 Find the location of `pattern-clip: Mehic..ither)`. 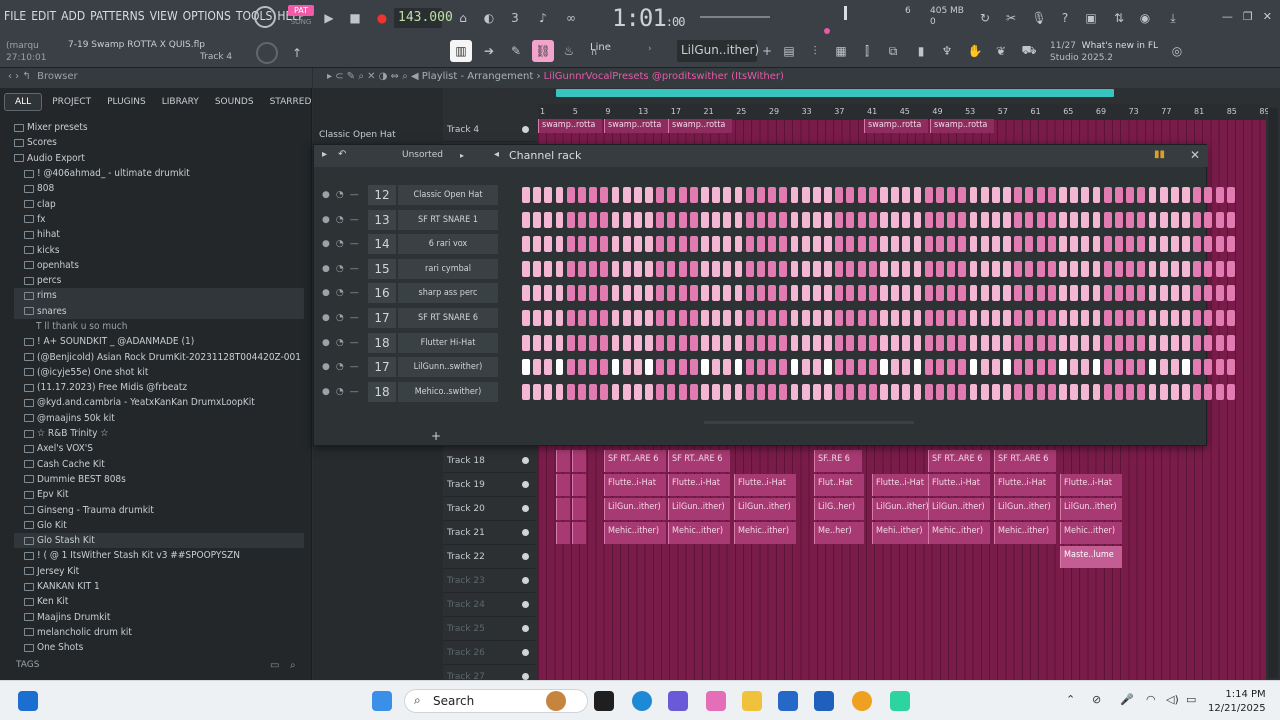

pattern-clip: Mehic..ither) is located at coordinates (959, 533).